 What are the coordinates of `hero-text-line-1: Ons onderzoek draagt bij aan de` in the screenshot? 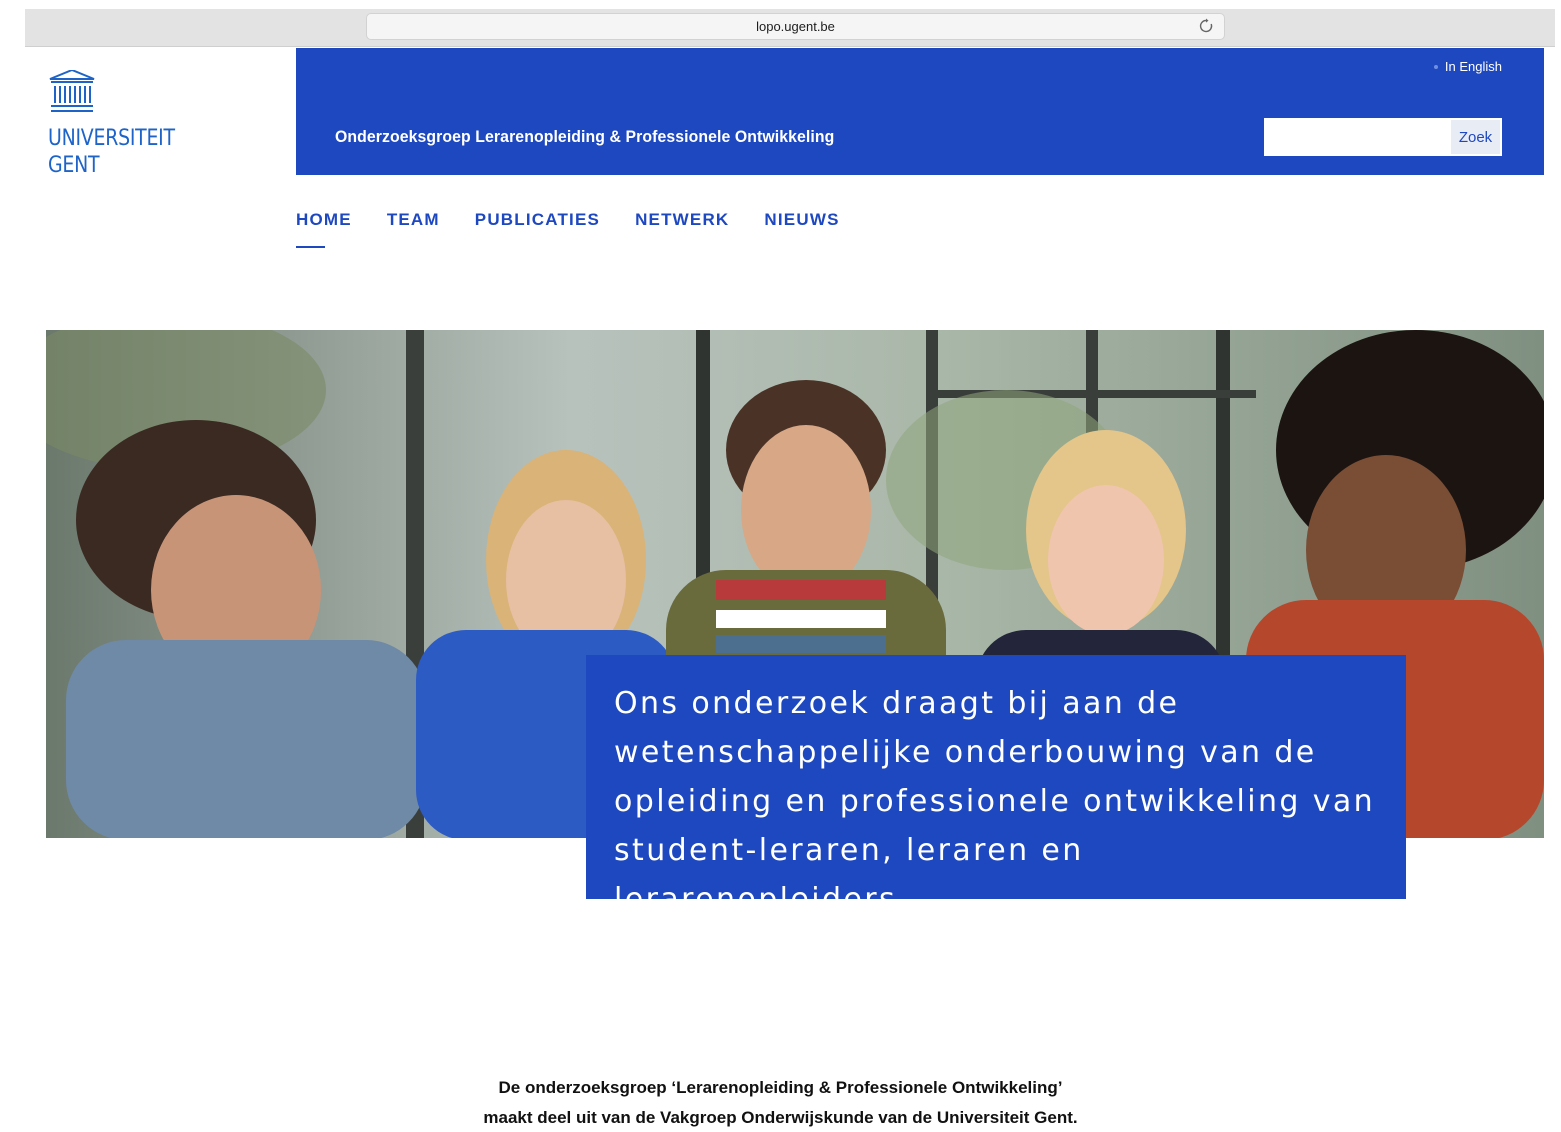 It's located at (897, 703).